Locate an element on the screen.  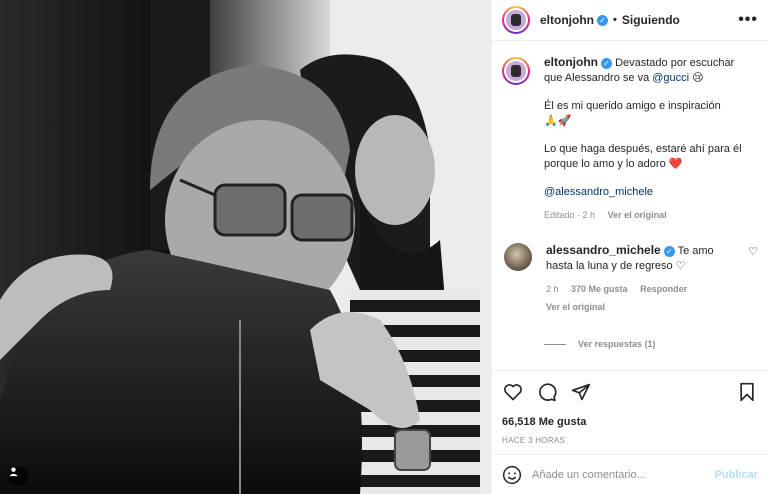
outline-heart-emoji: ♡ is located at coordinates (680, 266).